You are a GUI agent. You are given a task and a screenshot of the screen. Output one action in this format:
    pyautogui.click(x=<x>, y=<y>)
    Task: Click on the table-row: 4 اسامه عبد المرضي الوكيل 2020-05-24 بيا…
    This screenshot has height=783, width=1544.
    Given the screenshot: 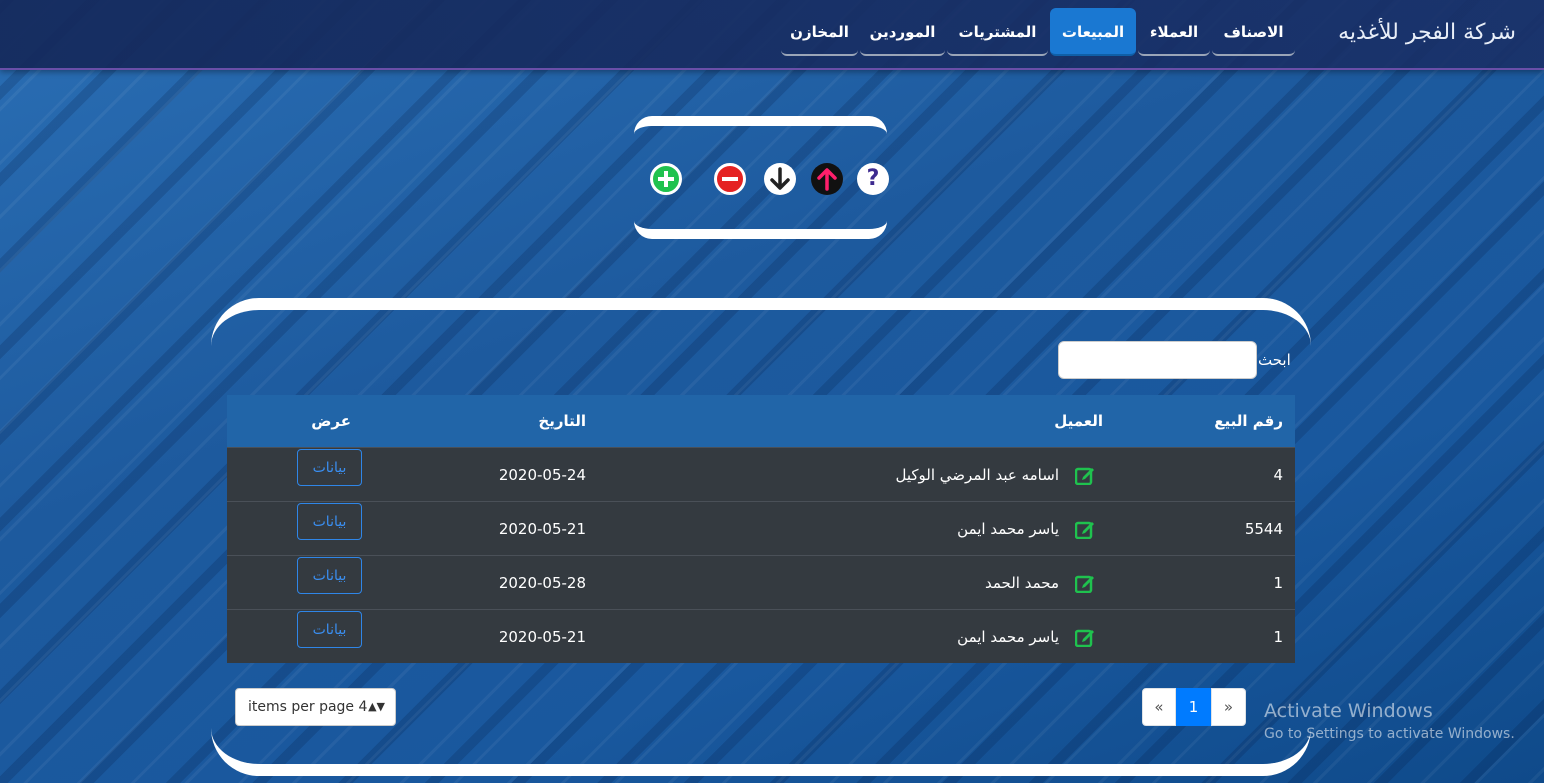 What is the action you would take?
    pyautogui.click(x=761, y=474)
    